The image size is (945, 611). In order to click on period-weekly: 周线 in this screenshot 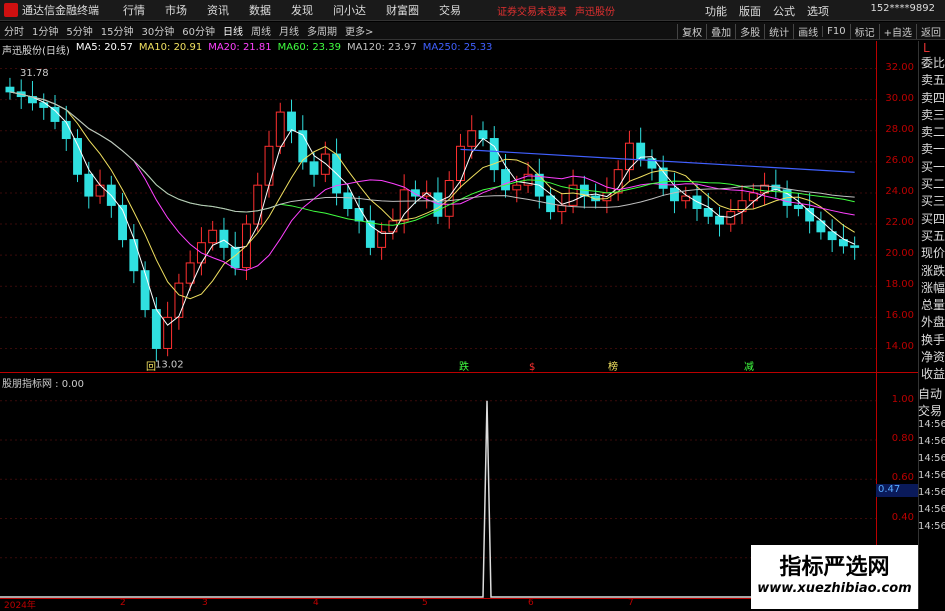, I will do `click(261, 30)`.